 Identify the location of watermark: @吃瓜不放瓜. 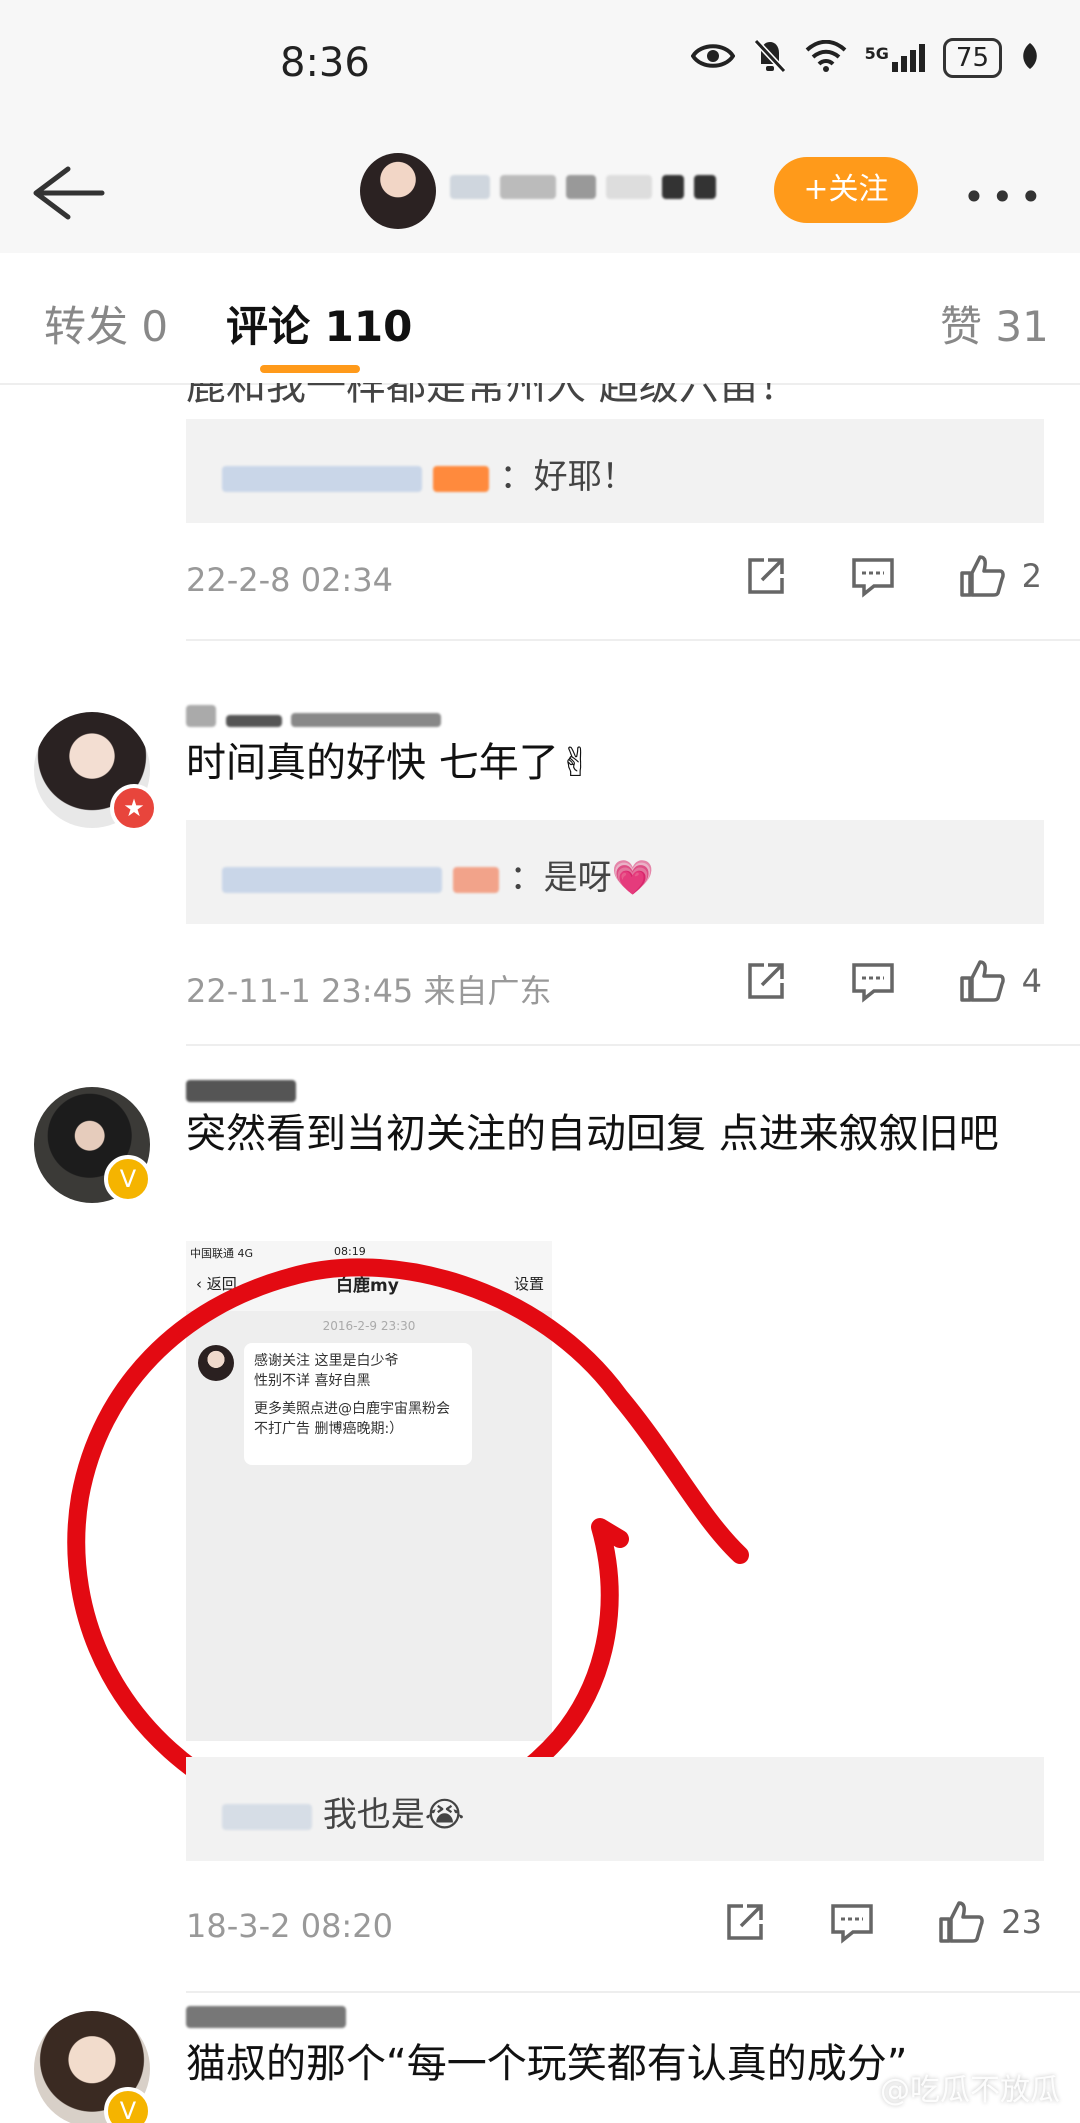
(970, 2090).